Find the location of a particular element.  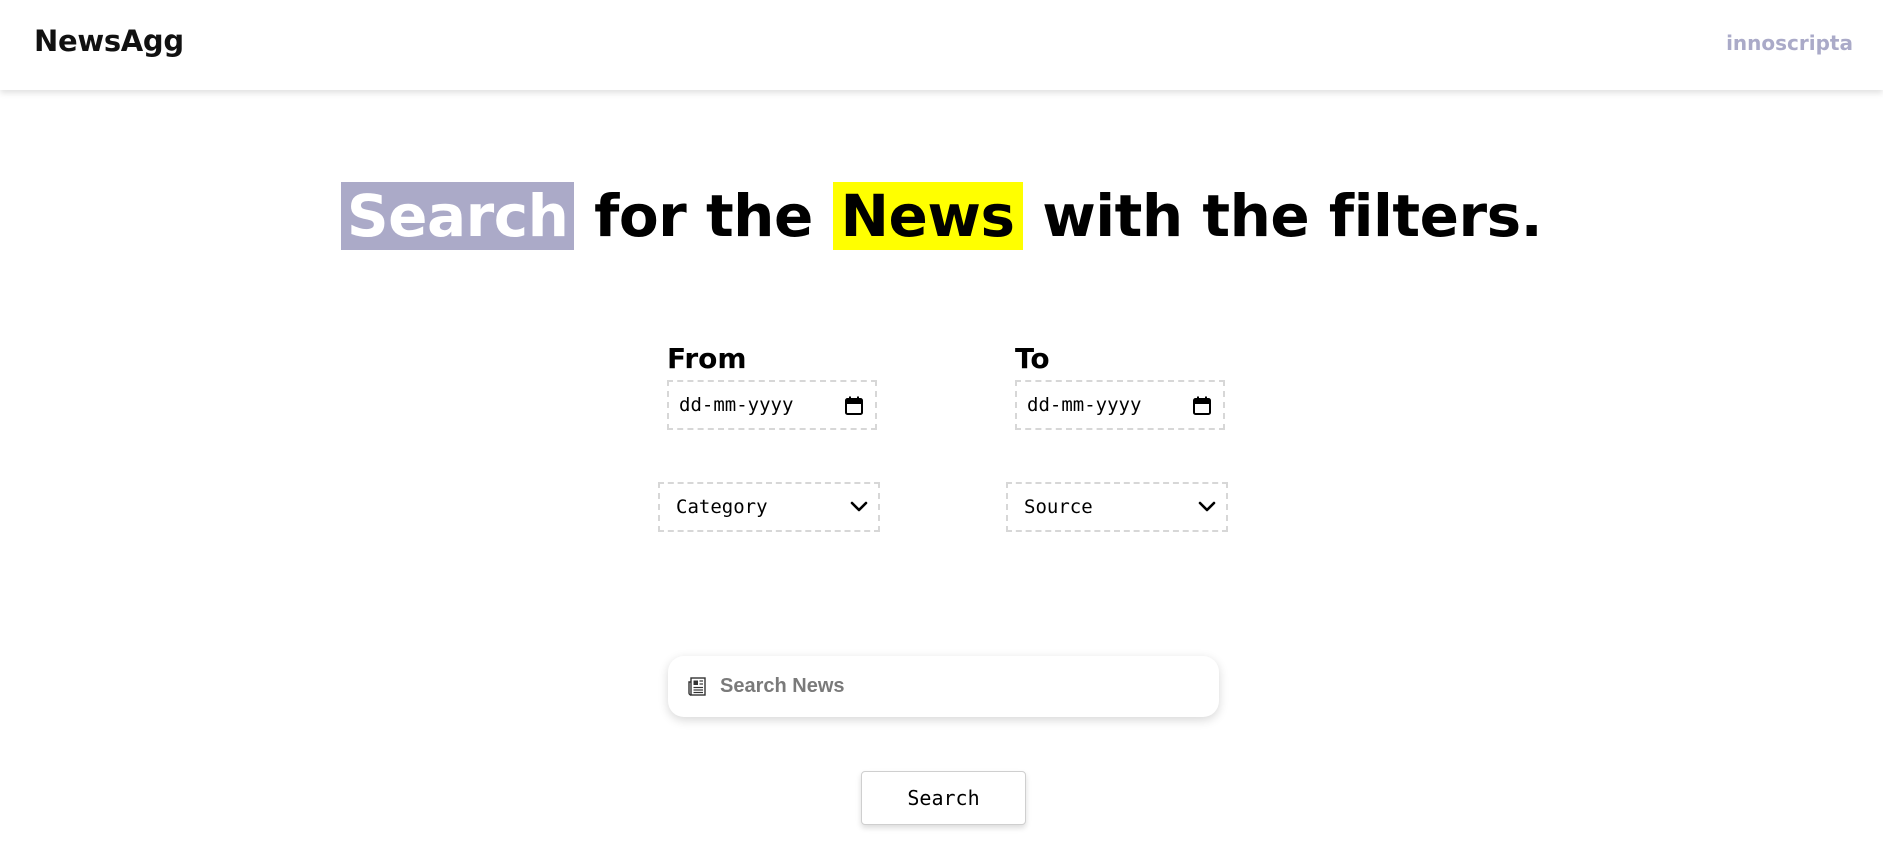

source-select: Source is located at coordinates (1117, 507).